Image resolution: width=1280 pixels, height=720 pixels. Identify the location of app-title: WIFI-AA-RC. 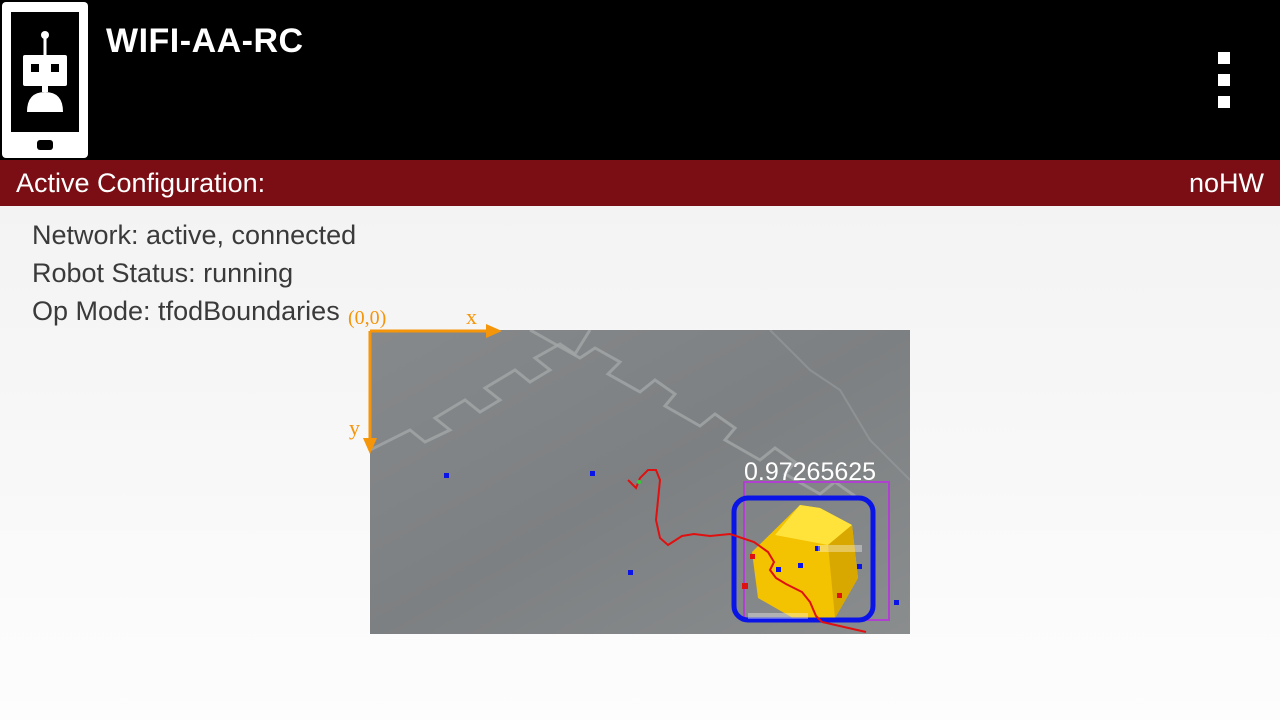
(205, 41).